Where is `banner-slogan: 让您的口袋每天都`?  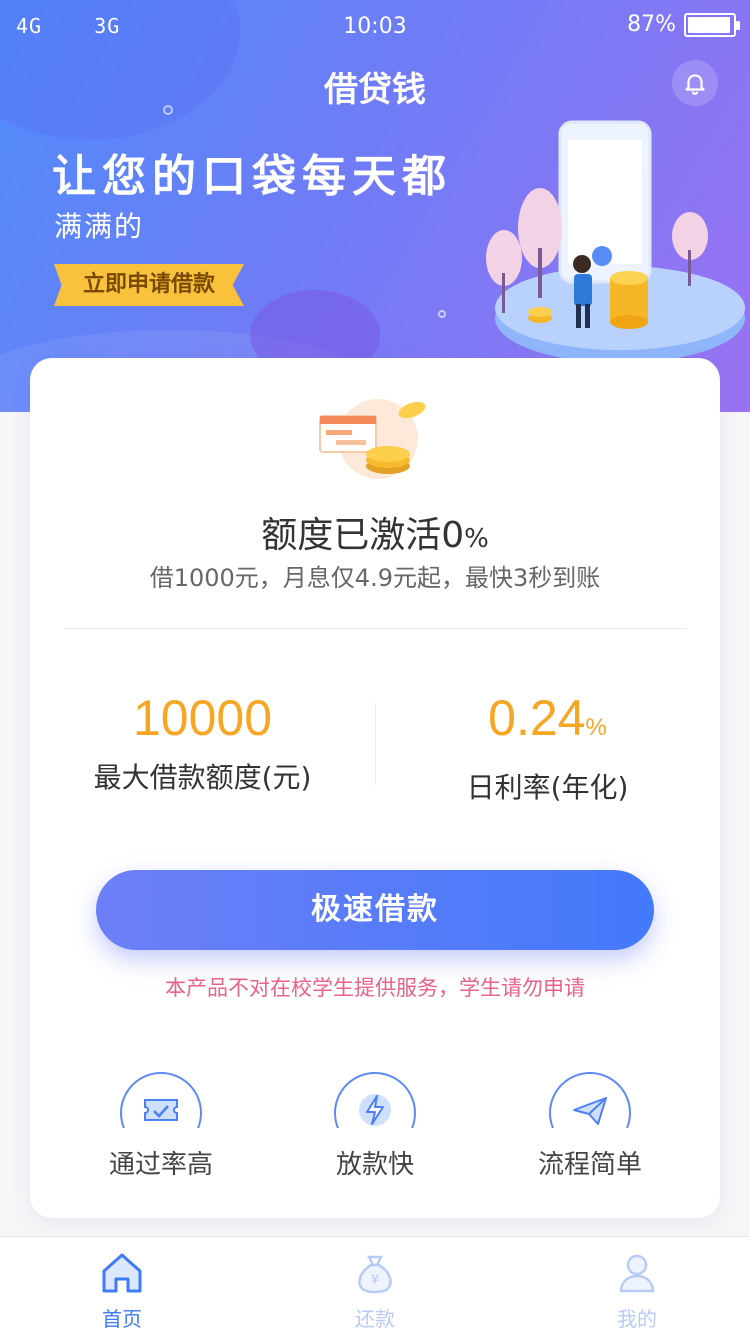 banner-slogan: 让您的口袋每天都 is located at coordinates (252, 176).